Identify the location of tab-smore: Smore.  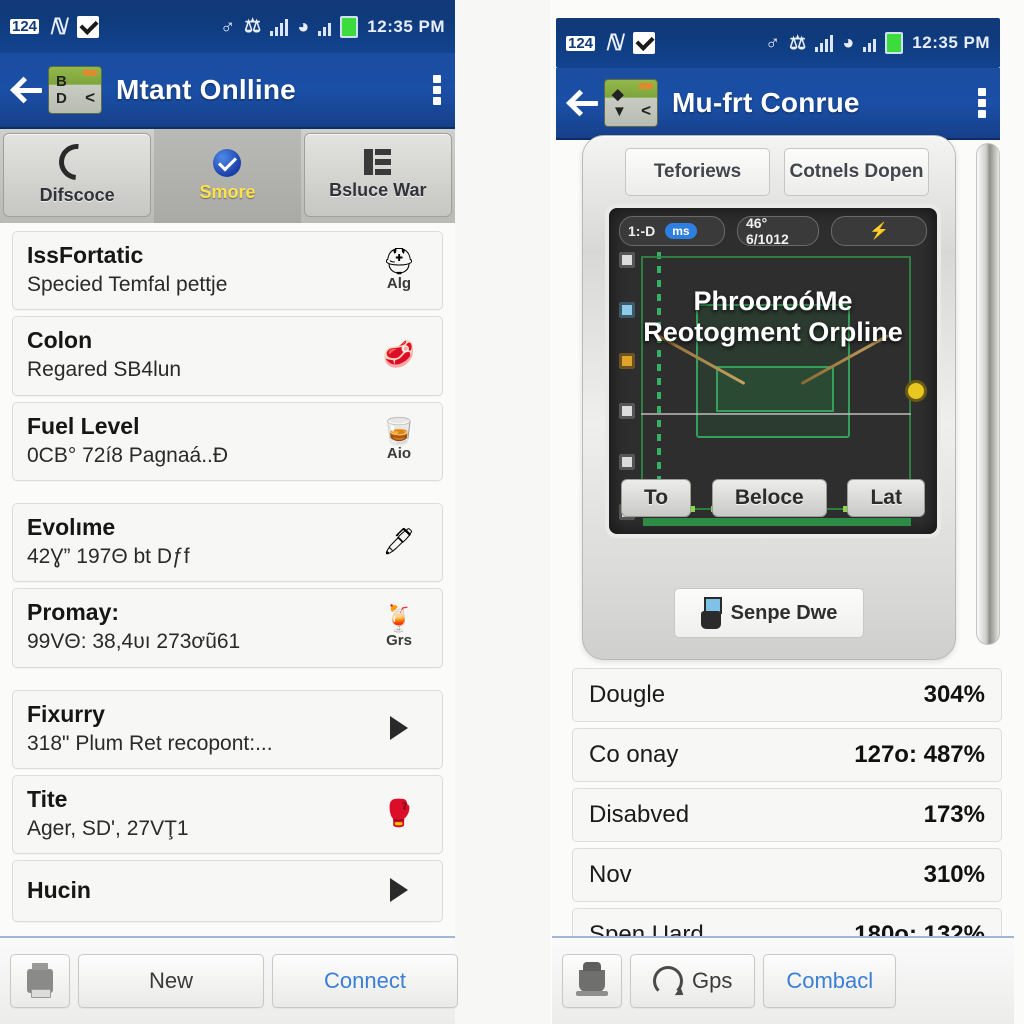
(227, 176).